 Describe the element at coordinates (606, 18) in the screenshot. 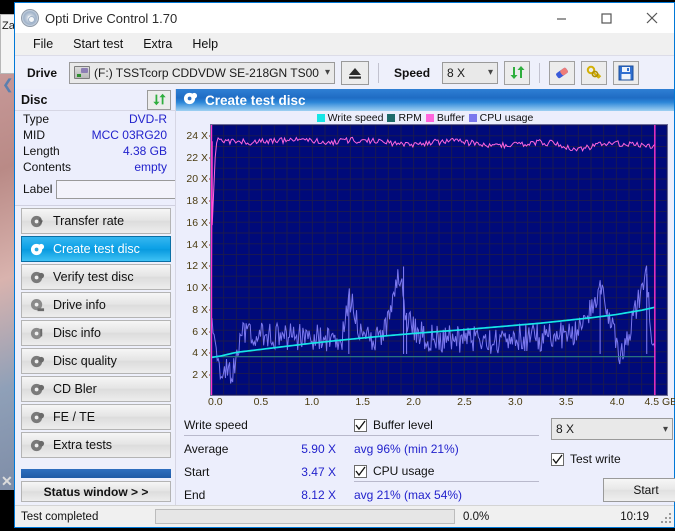

I see `maximize-icon` at that location.